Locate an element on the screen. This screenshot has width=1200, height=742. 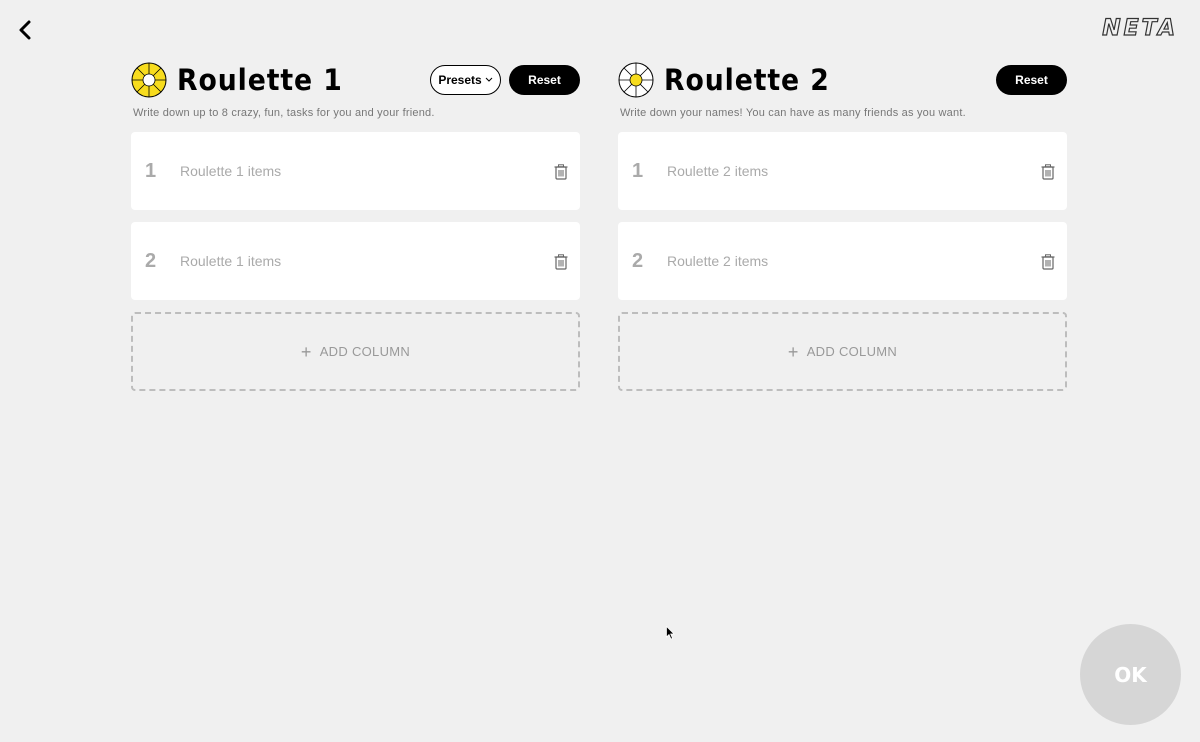
roulette-2-title: Roulette 2 is located at coordinates (747, 80).